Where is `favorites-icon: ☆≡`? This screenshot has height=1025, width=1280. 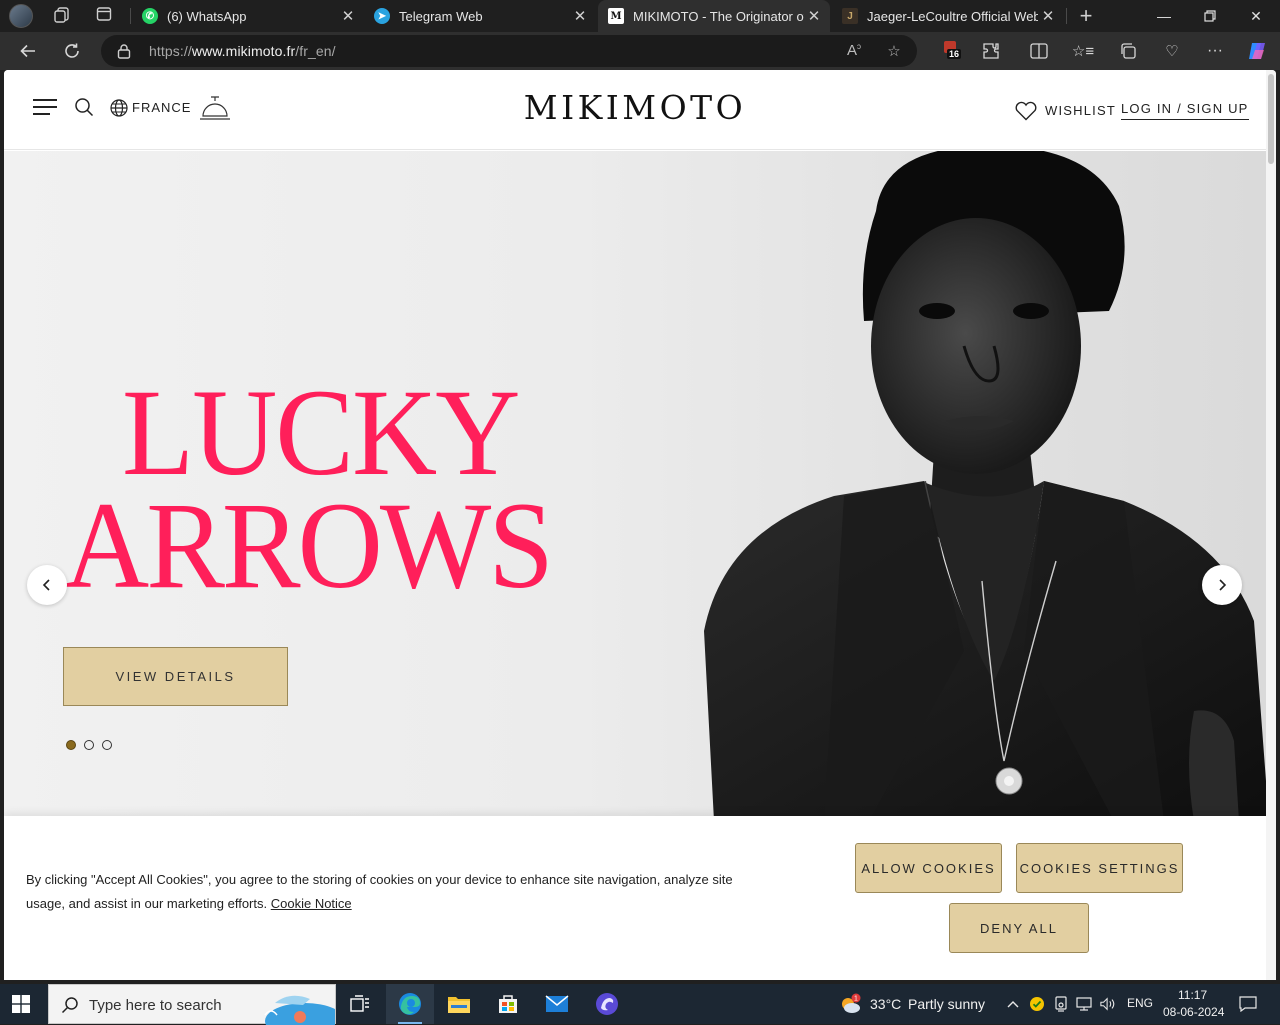
favorites-icon: ☆≡ is located at coordinates (1083, 51).